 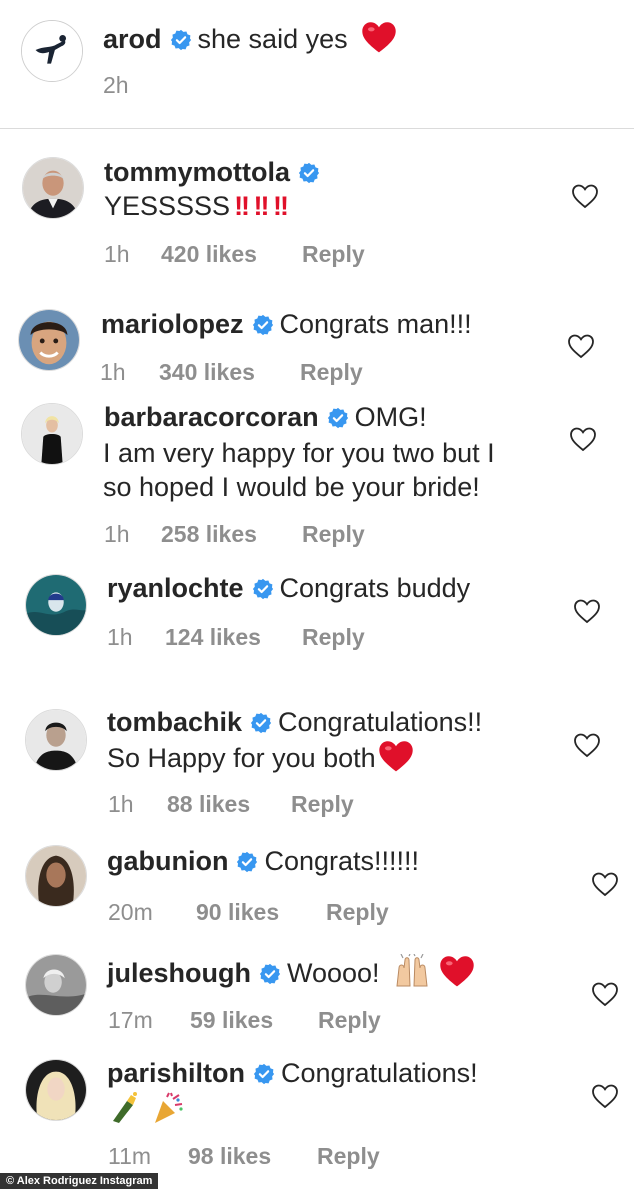 What do you see at coordinates (125, 1107) in the screenshot?
I see `champagne-emoji-icon` at bounding box center [125, 1107].